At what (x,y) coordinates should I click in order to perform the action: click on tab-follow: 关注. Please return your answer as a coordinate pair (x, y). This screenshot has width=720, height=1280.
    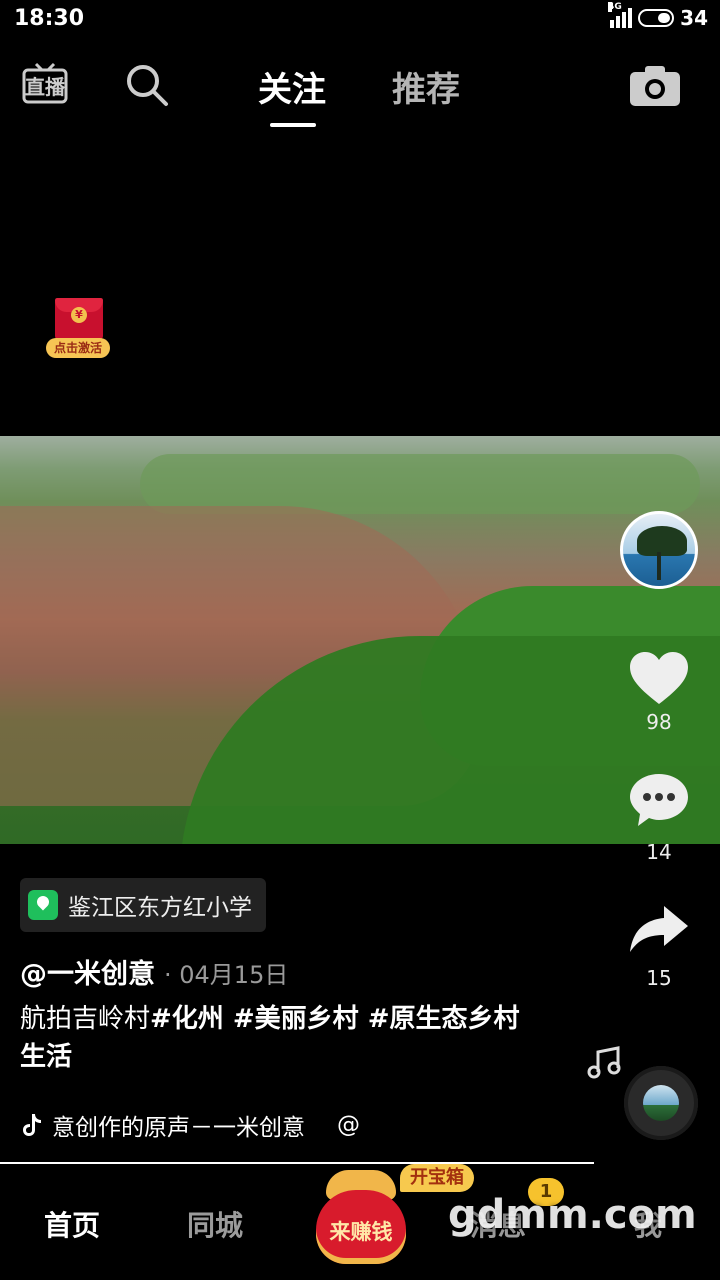
    Looking at the image, I should click on (292, 86).